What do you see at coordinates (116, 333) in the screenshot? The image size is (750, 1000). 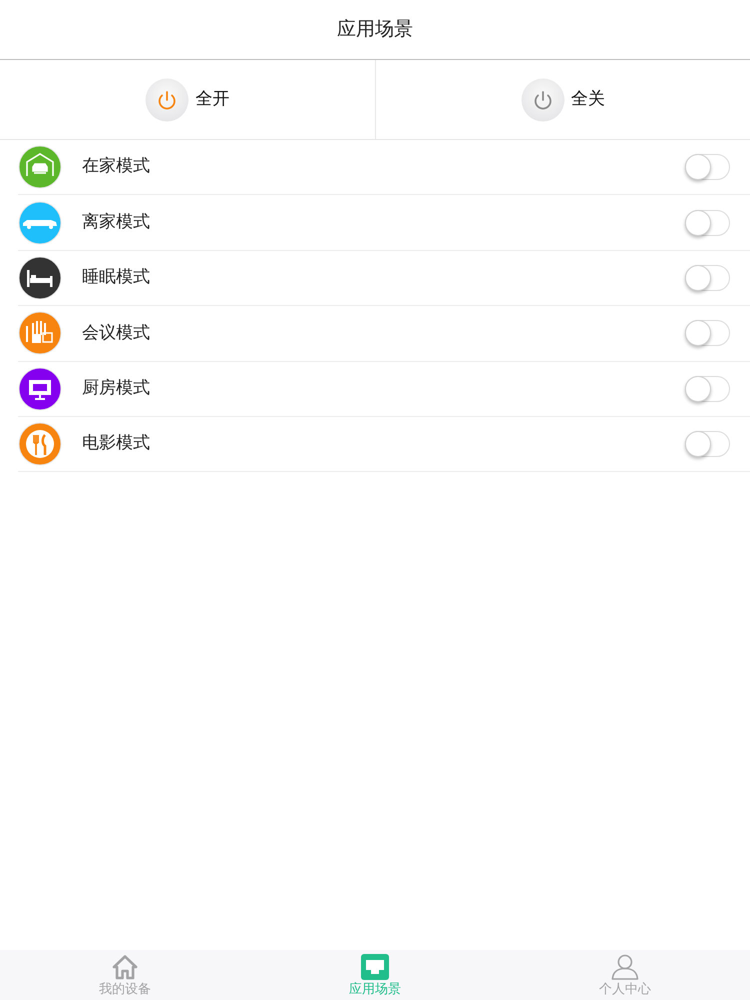 I see `scene-name: 会议模式` at bounding box center [116, 333].